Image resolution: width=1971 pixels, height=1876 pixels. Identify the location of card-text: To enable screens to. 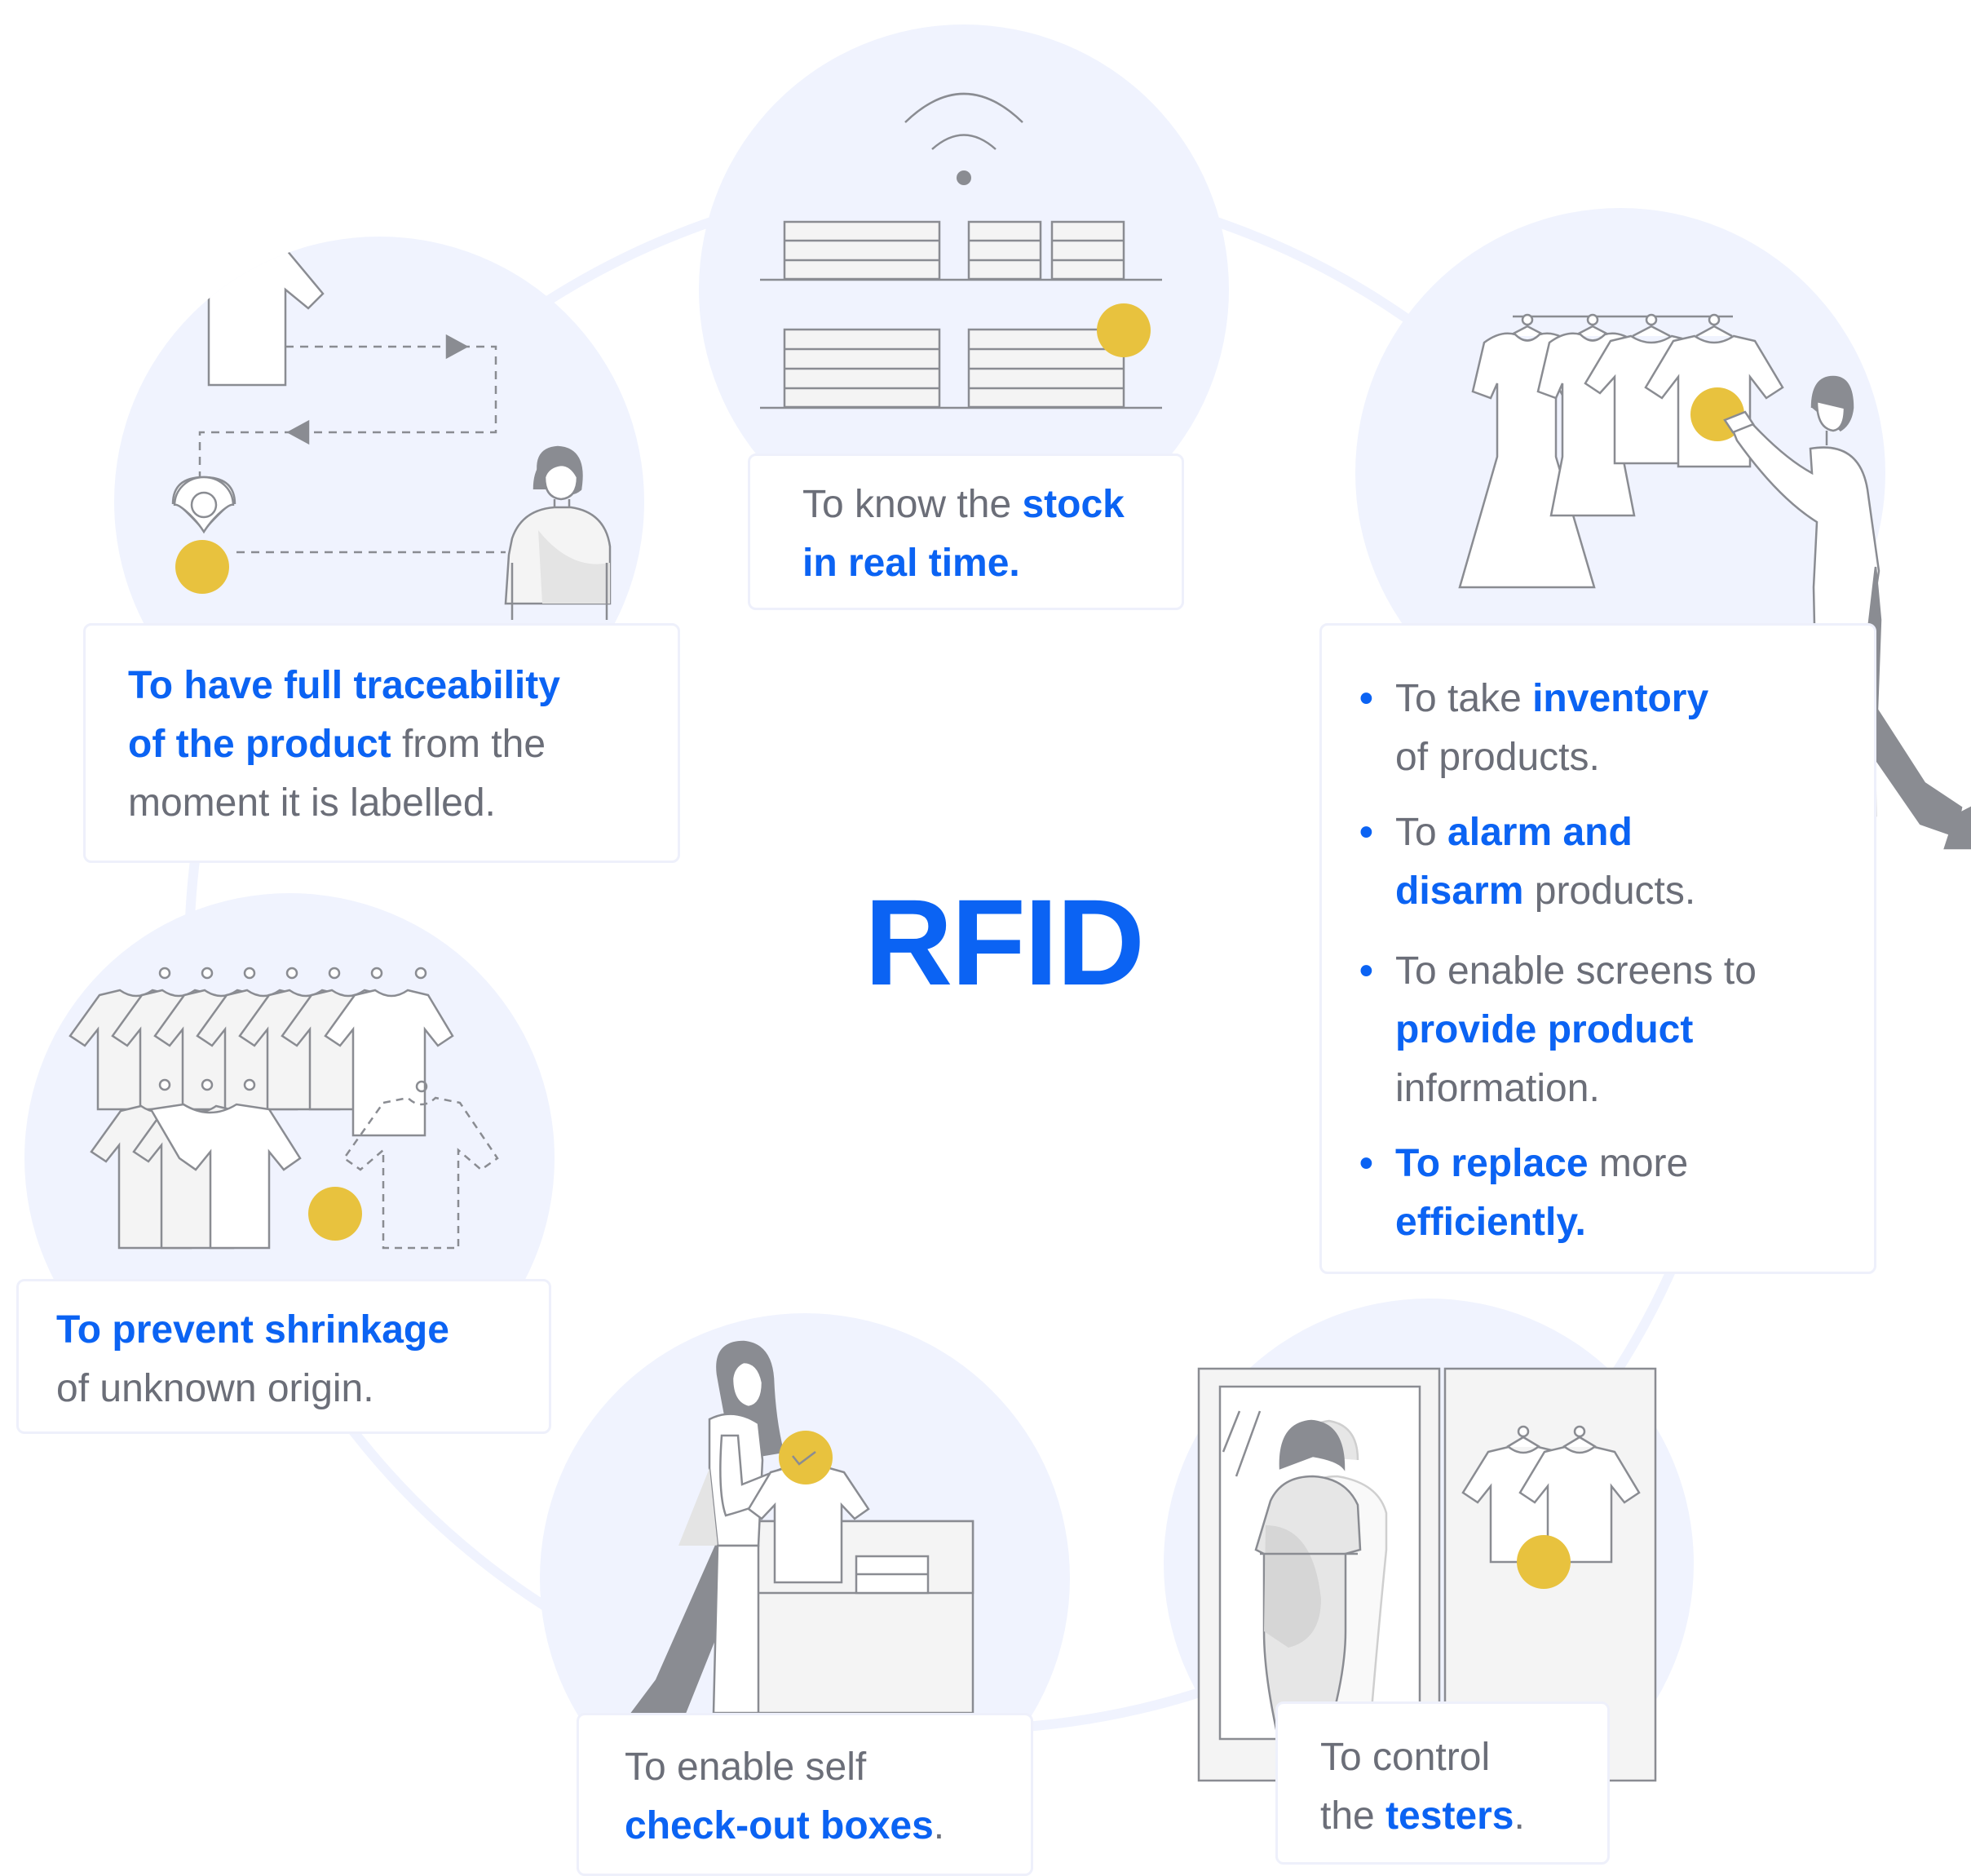
(1576, 971).